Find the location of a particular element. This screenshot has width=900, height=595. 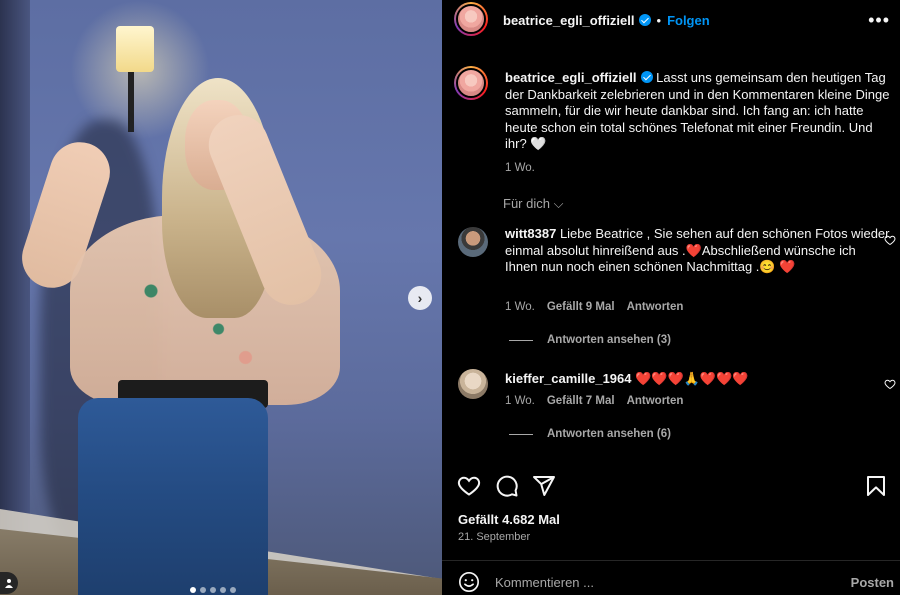

comment-sort-dropdown: Für dich ⌵ is located at coordinates (533, 204).